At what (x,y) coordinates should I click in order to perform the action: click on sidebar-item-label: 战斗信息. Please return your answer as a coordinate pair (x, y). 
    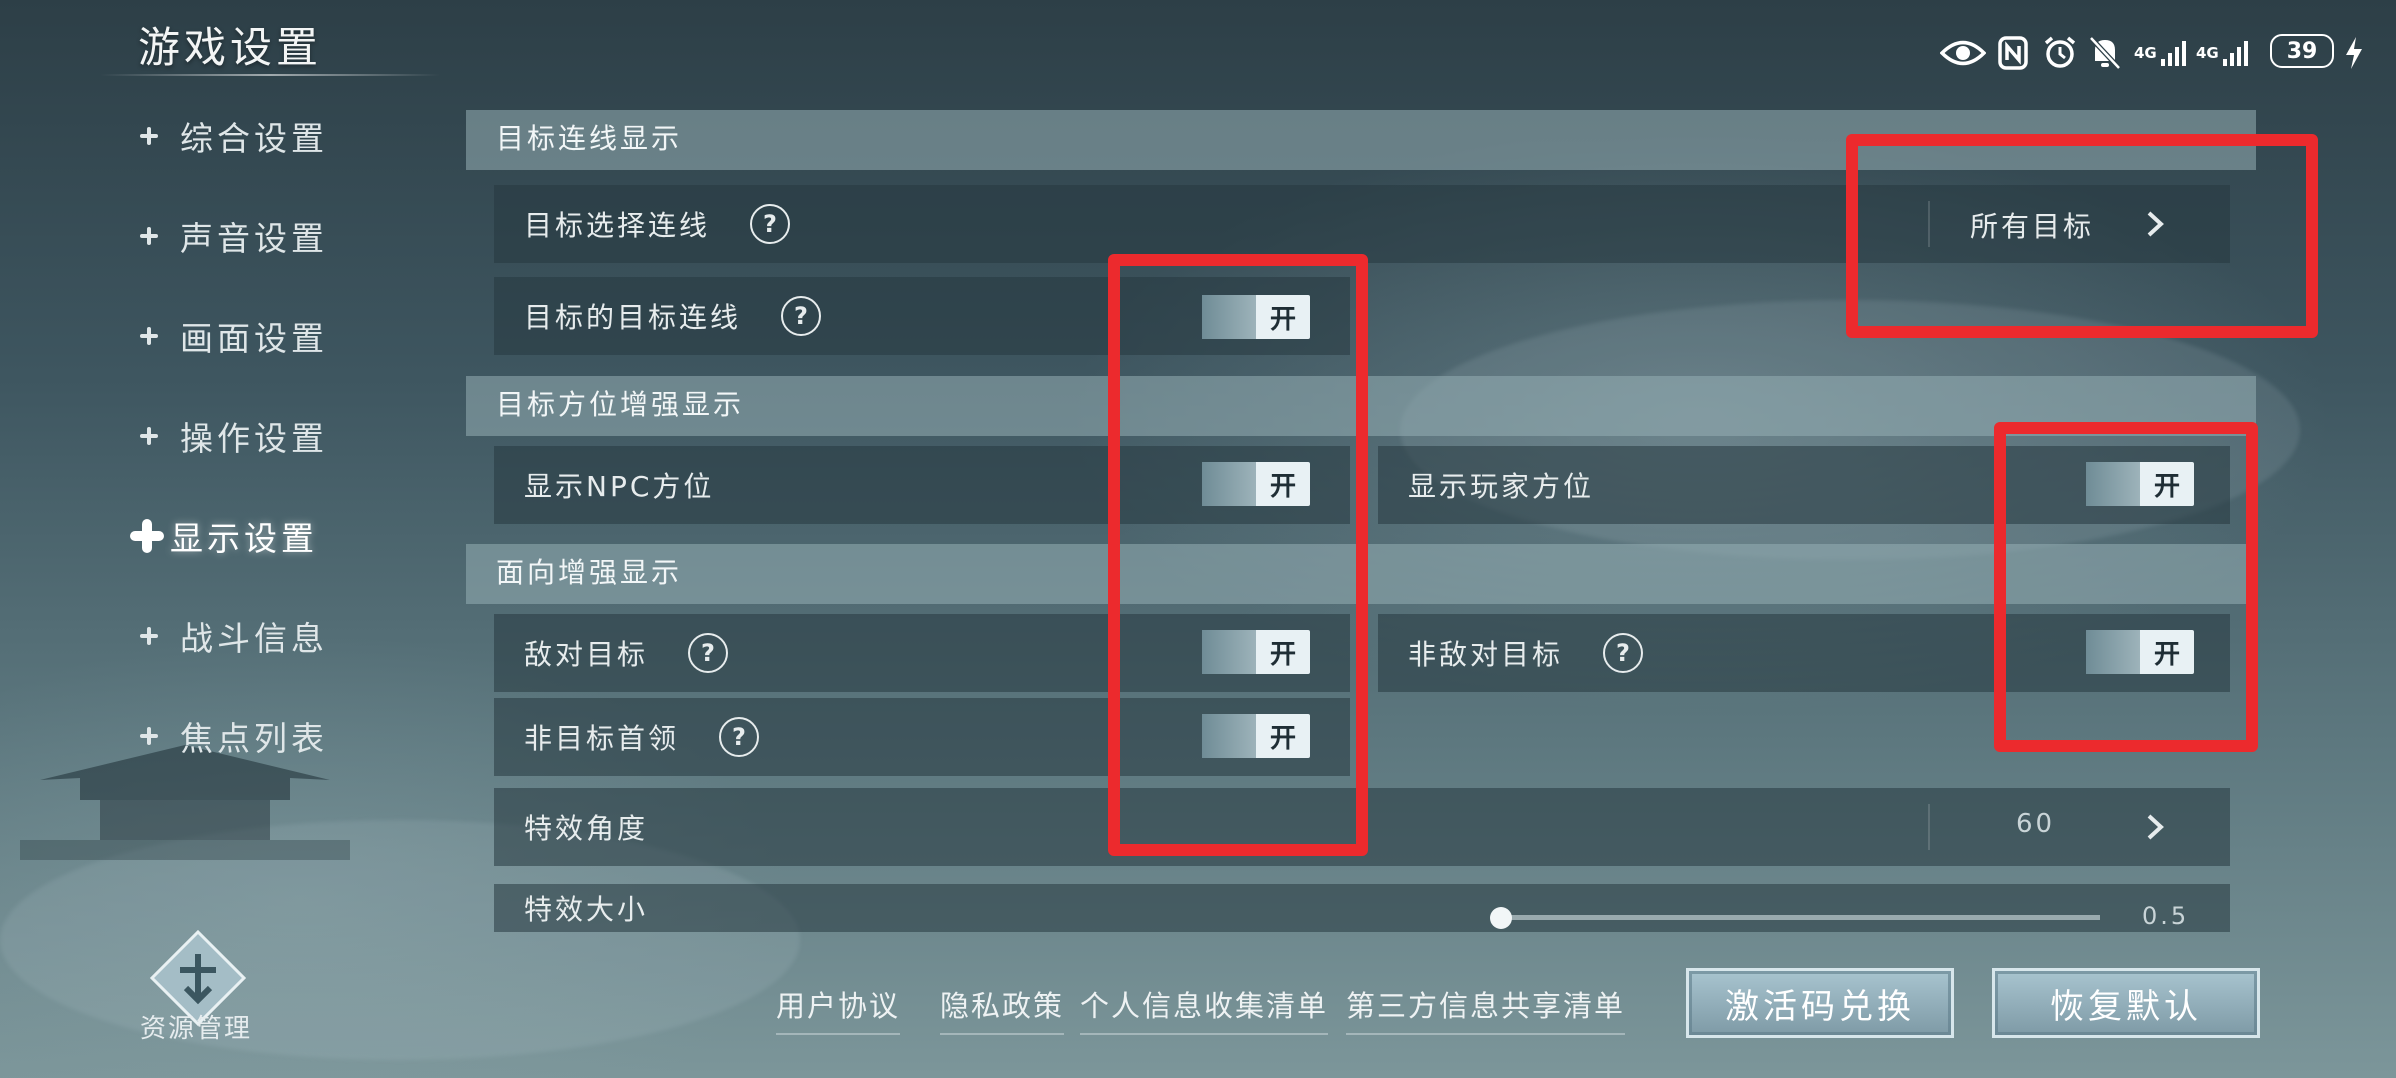
    Looking at the image, I should click on (254, 638).